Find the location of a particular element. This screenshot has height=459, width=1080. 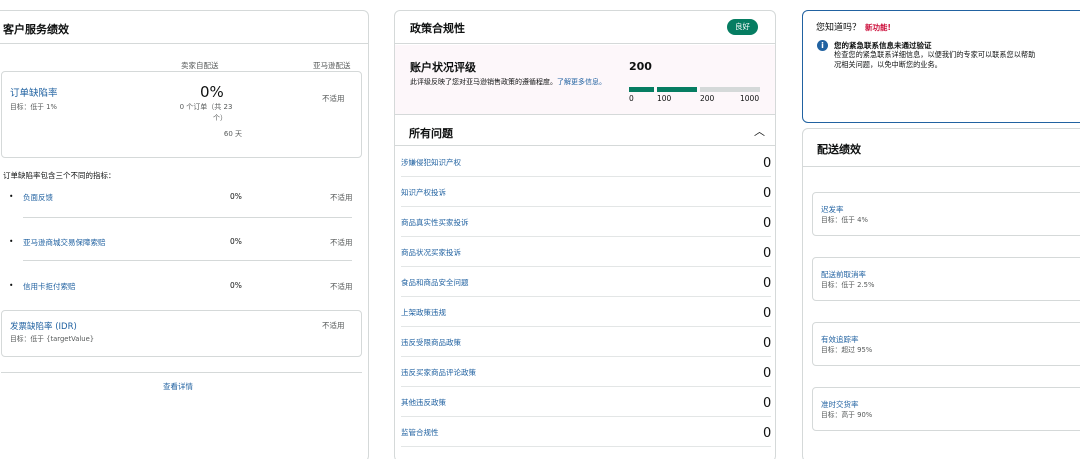

issue-link: 违反买家商品评论政策 is located at coordinates (438, 372).